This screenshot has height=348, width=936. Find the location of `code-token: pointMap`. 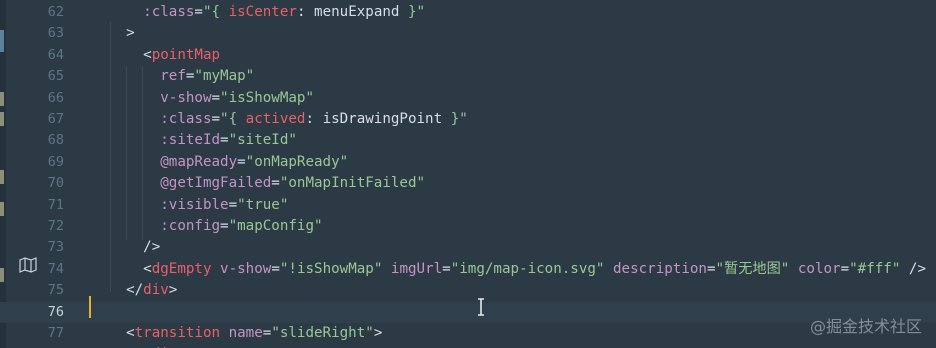

code-token: pointMap is located at coordinates (186, 54).